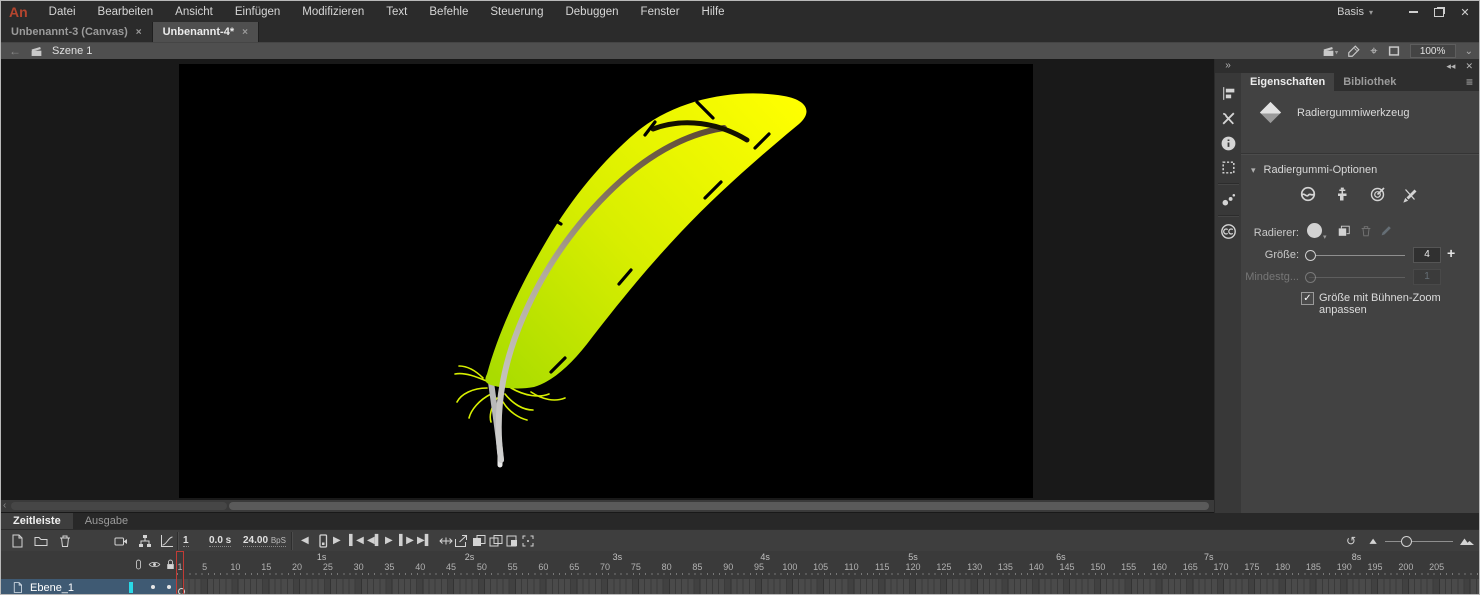 The height and width of the screenshot is (595, 1480). Describe the element at coordinates (1228, 199) in the screenshot. I see `brush-library-panel-icon` at that location.